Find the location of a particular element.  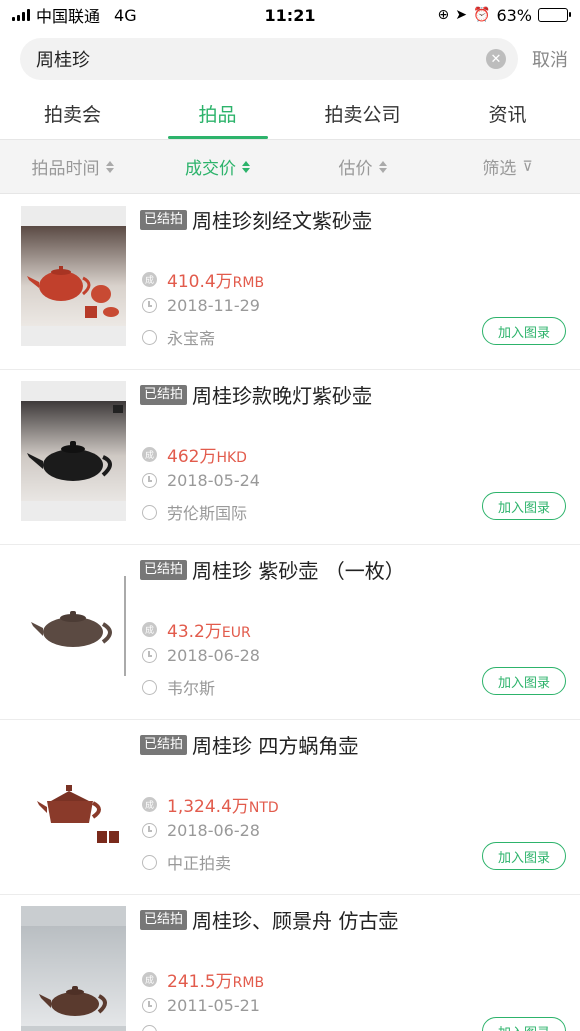

tab-auction-houses: 拍卖公司 is located at coordinates (362, 113).